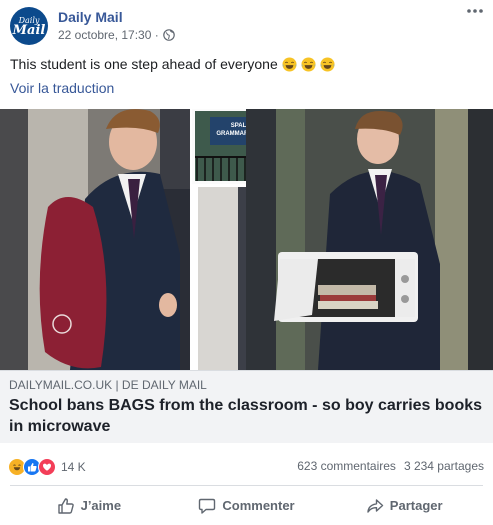 The height and width of the screenshot is (525, 493). I want to click on love-reaction-icon, so click(47, 467).